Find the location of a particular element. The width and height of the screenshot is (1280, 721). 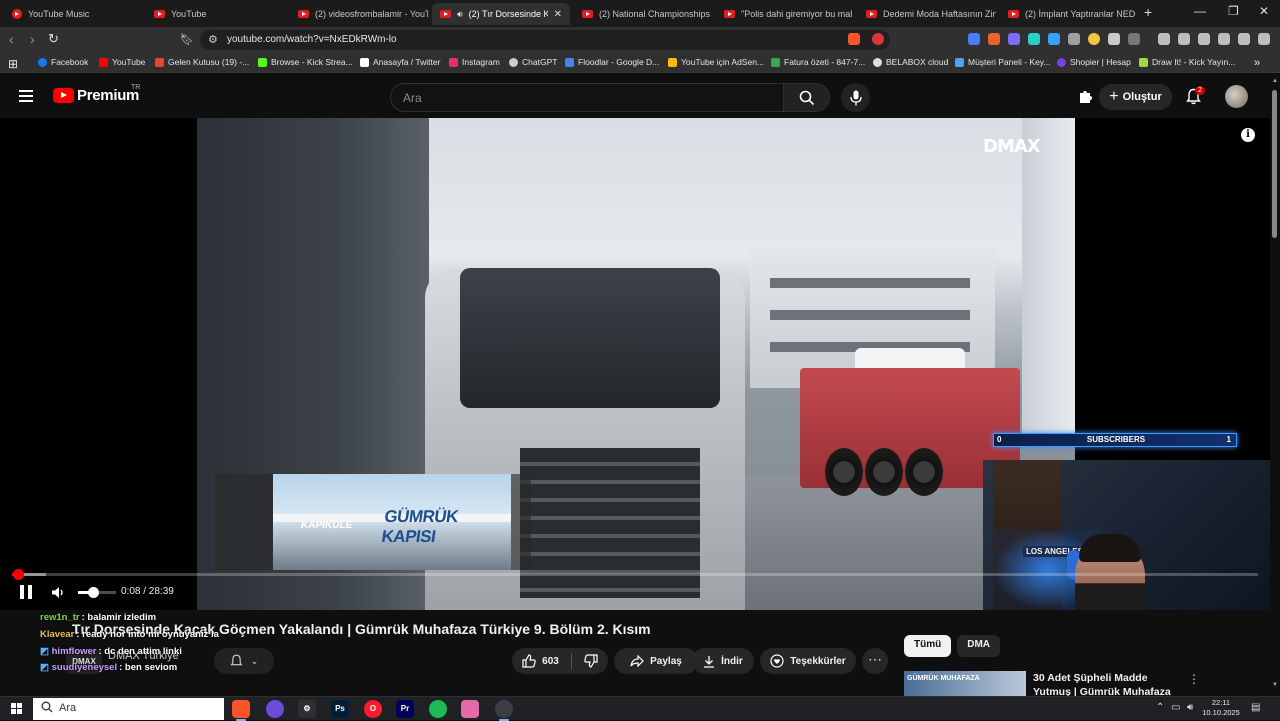

progress-bar is located at coordinates (635, 574).